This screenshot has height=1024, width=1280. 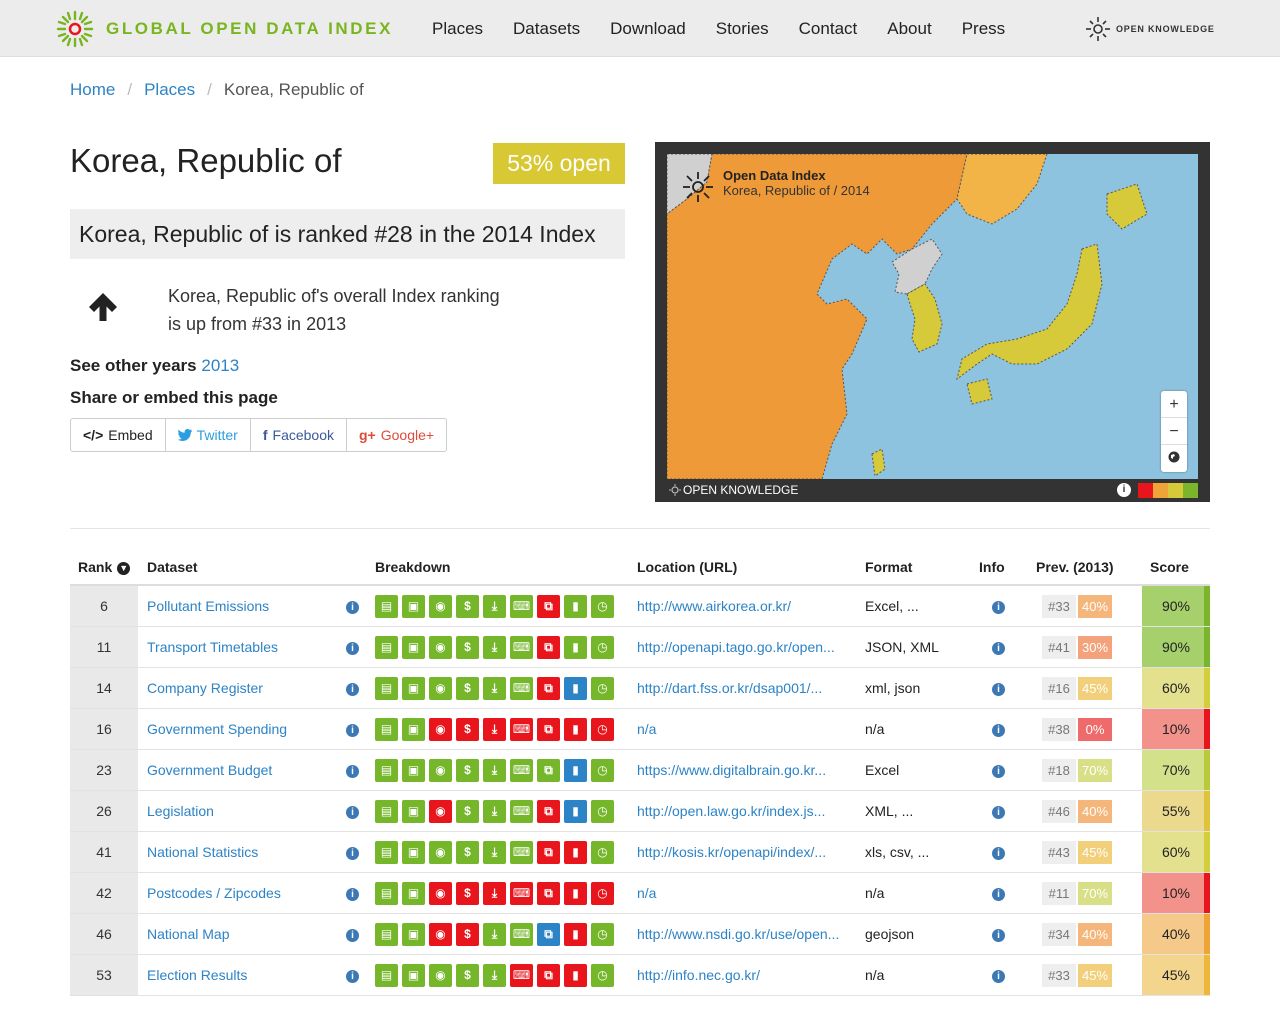 I want to click on dataset-link: National Map, so click(x=188, y=934).